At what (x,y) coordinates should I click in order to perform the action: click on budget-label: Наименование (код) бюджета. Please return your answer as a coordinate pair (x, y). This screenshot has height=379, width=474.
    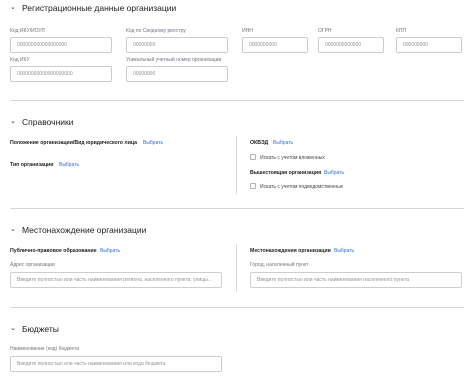
    Looking at the image, I should click on (44, 349).